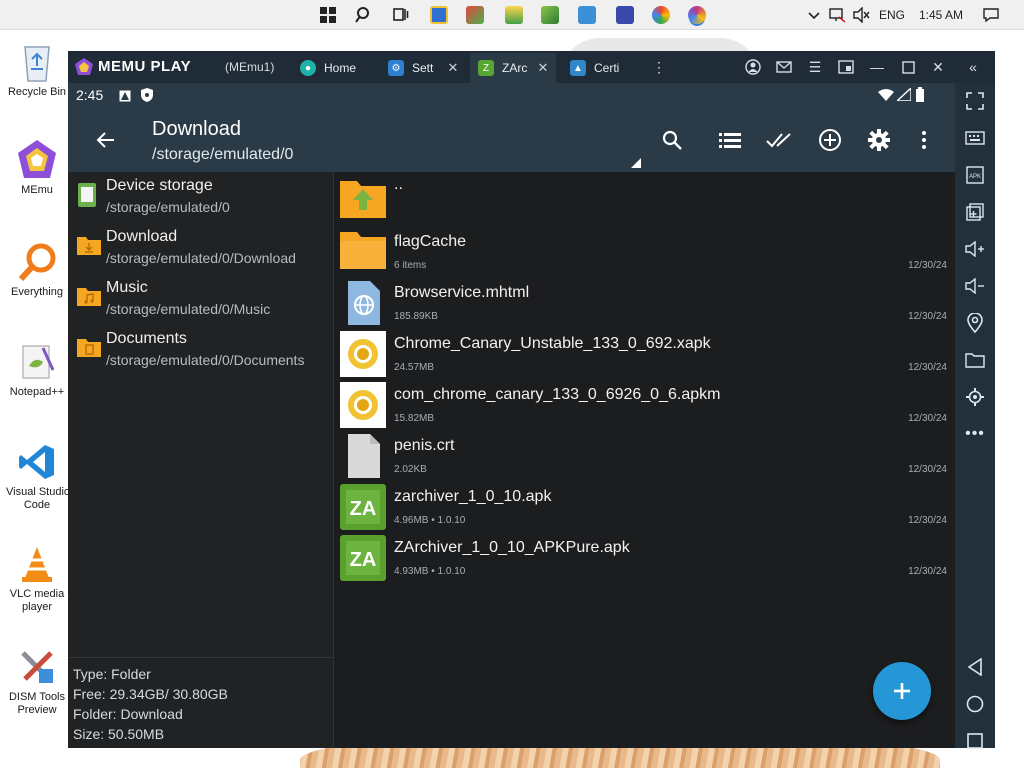  Describe the element at coordinates (147, 96) in the screenshot. I see `shield-icon` at that location.